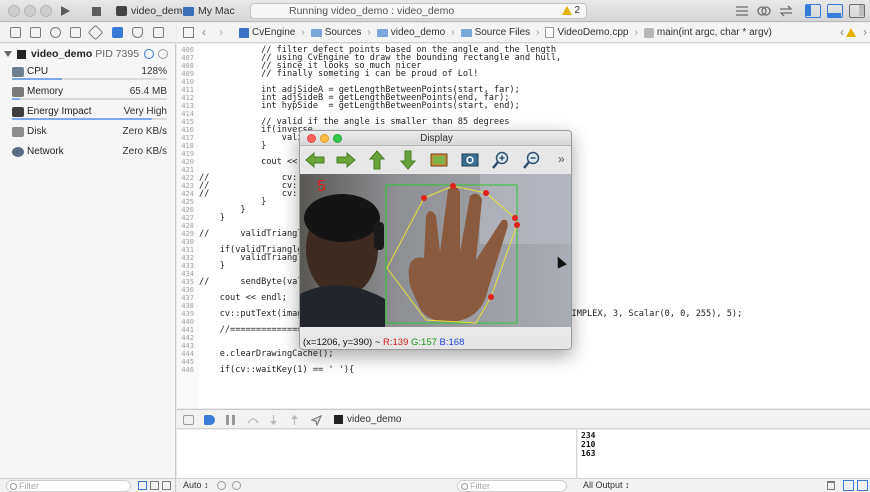 The width and height of the screenshot is (870, 492). What do you see at coordinates (374, 419) in the screenshot?
I see `debug-process-label: video_demo` at bounding box center [374, 419].